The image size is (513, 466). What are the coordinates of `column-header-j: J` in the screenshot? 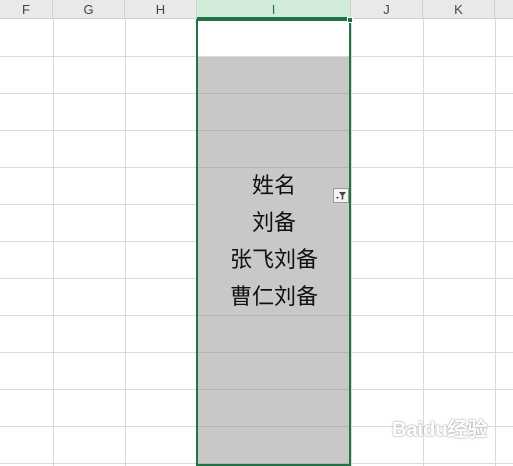 It's located at (387, 9).